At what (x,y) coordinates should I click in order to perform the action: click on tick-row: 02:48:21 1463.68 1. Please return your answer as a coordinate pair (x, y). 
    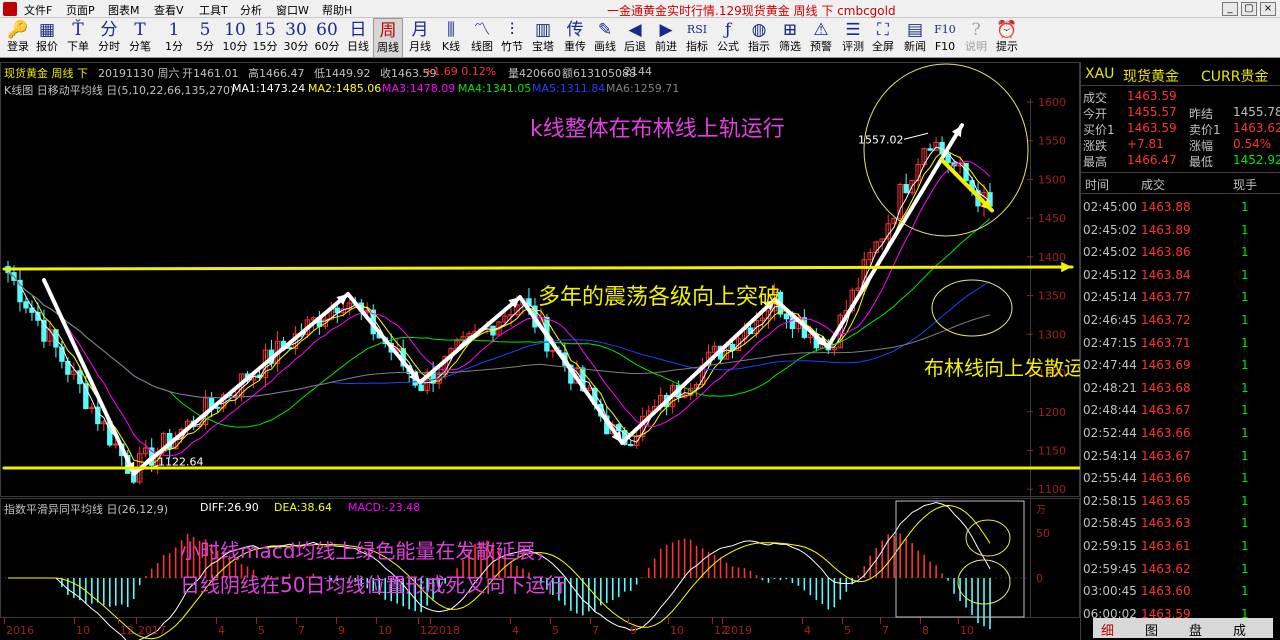
    Looking at the image, I should click on (1180, 388).